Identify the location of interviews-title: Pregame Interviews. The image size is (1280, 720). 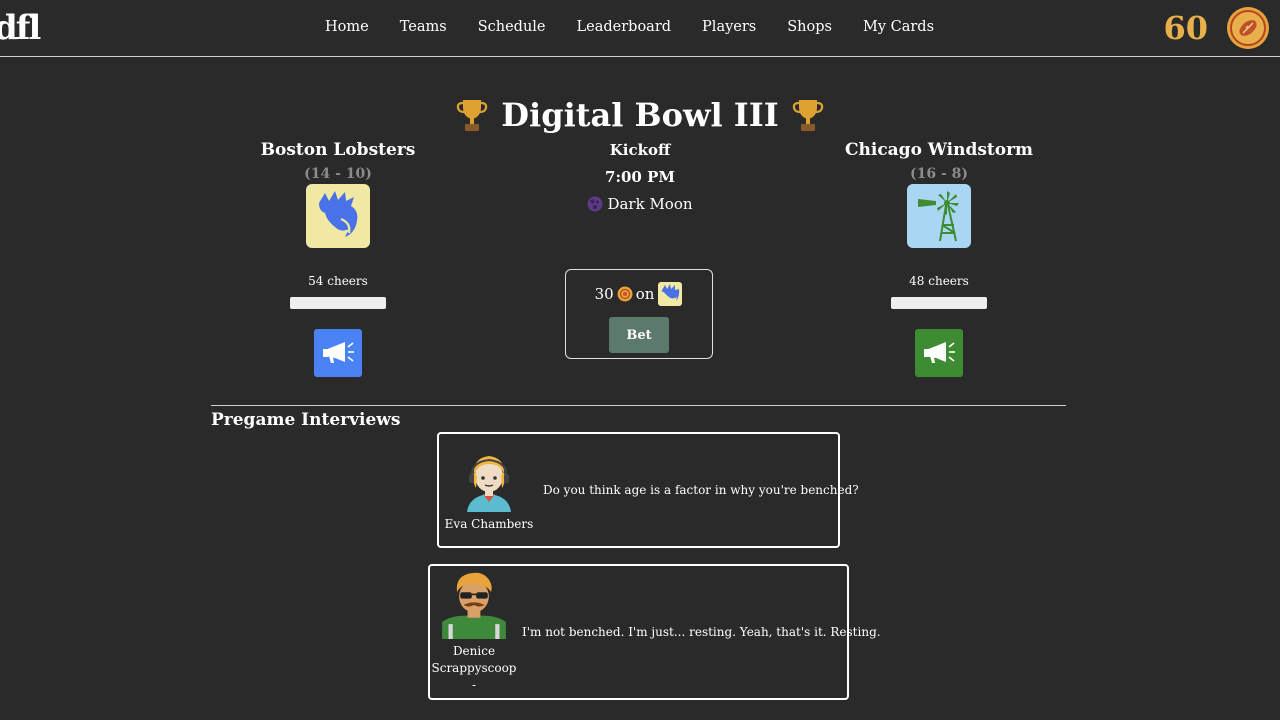
(306, 420).